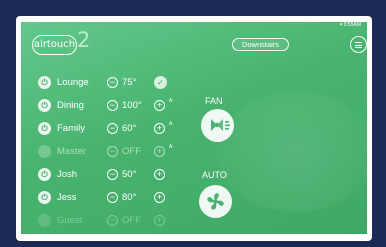 The height and width of the screenshot is (247, 386). I want to click on zone-value: 60°, so click(129, 128).